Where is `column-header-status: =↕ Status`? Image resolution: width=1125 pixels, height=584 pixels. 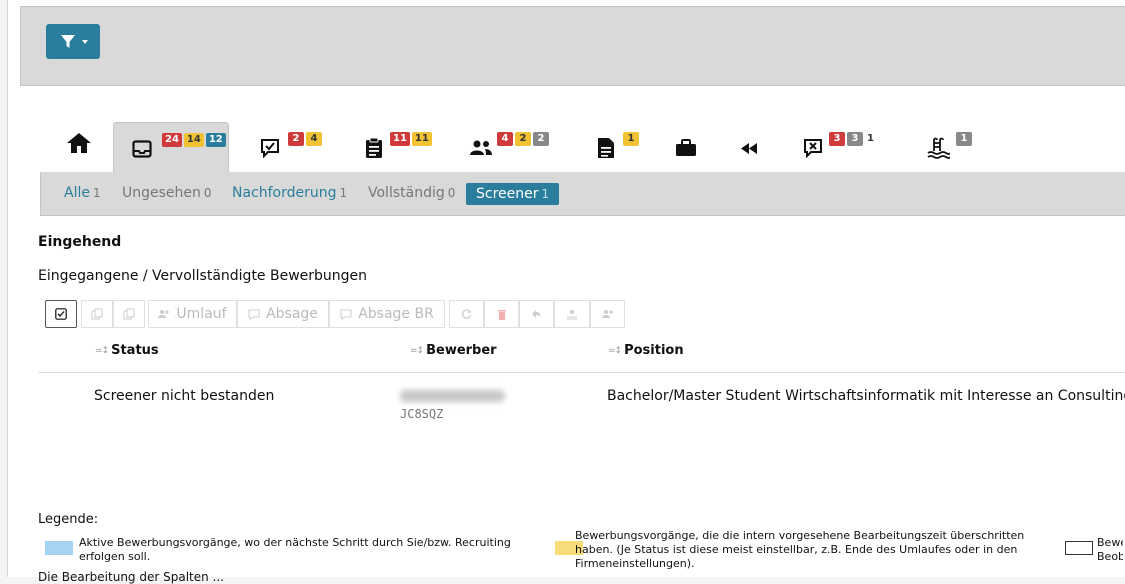
column-header-status: =↕ Status is located at coordinates (127, 350).